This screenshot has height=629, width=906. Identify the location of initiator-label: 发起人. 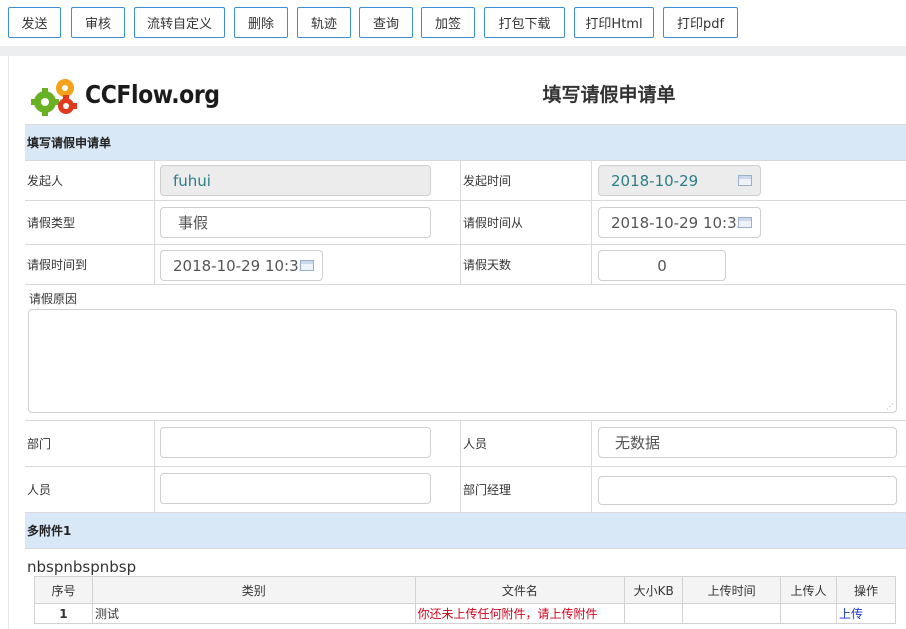
(45, 181).